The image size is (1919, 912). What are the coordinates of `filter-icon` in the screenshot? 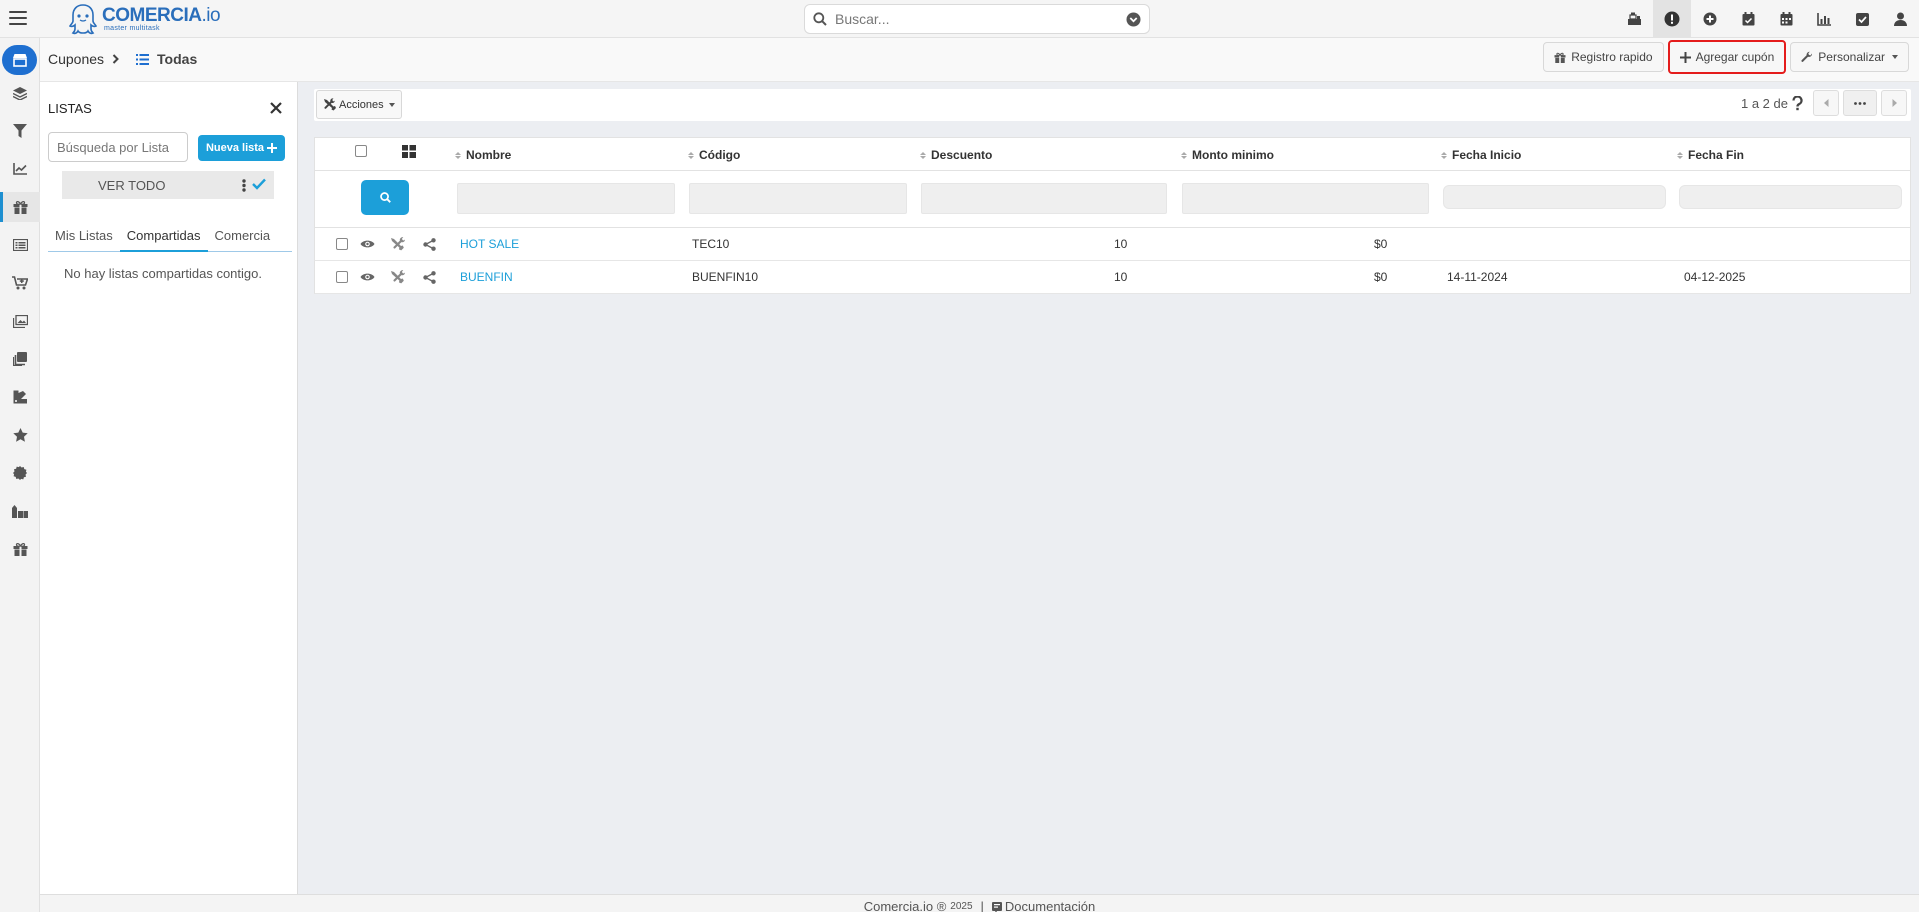 It's located at (20, 131).